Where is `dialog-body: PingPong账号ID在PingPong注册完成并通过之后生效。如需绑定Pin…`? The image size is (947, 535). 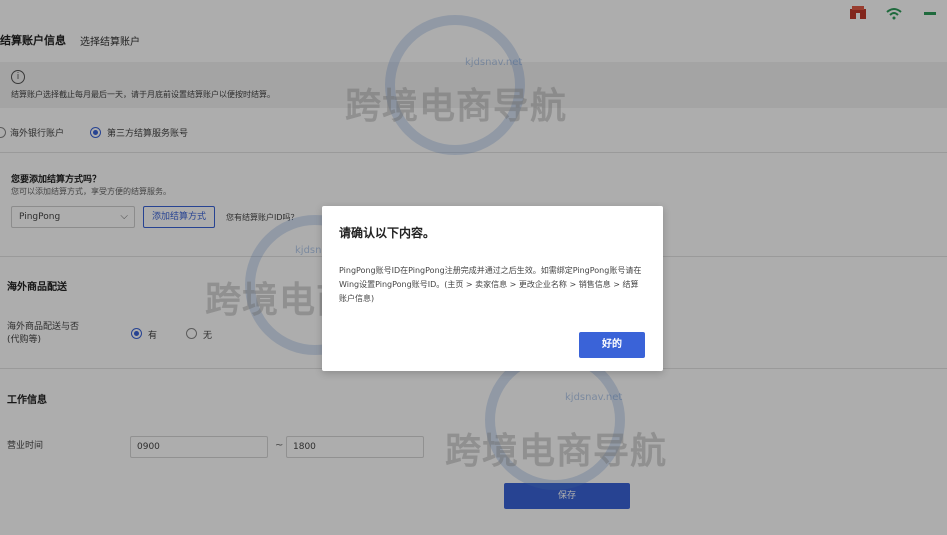
dialog-body: PingPong账号ID在PingPong注册完成并通过之后生效。如需绑定Pin… is located at coordinates (490, 284).